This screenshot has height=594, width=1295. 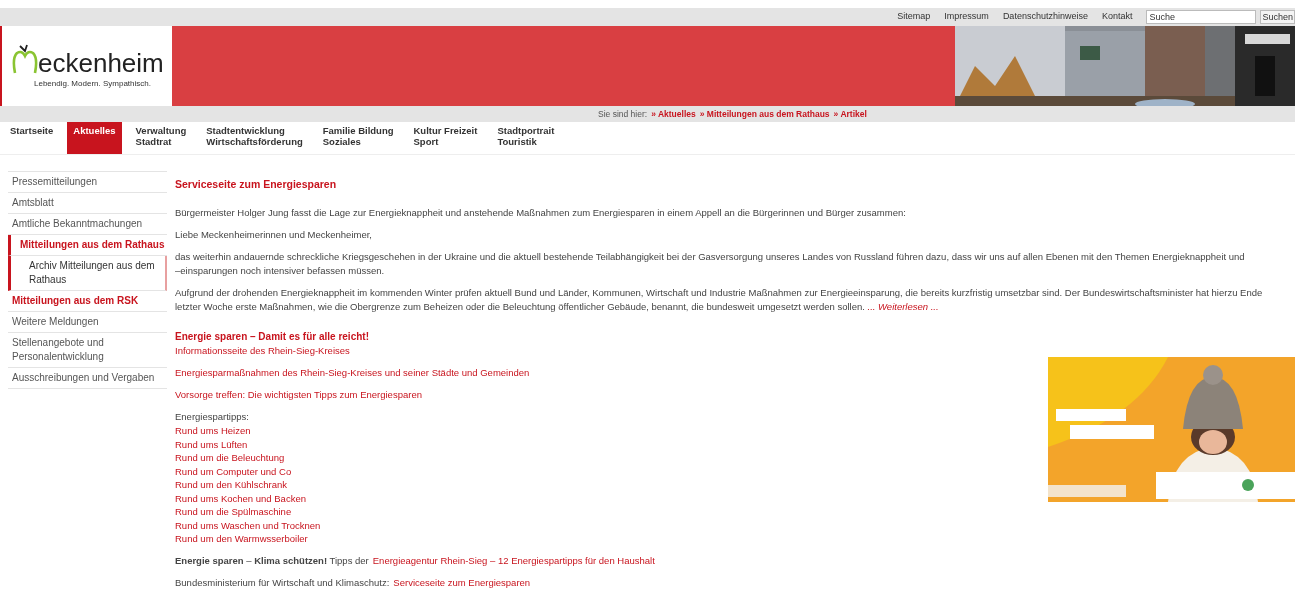 I want to click on sidebar-item: Amtliche Bekanntmachungen, so click(x=87, y=224).